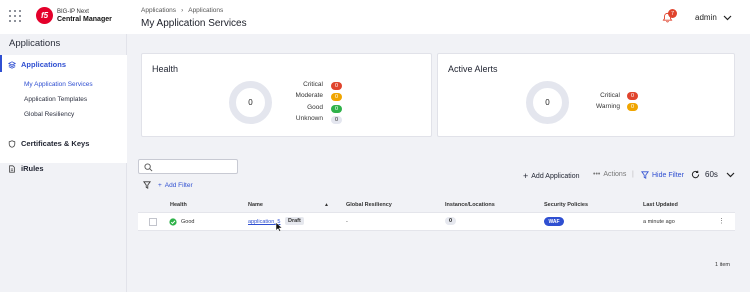 This screenshot has height=292, width=750. Describe the element at coordinates (148, 167) in the screenshot. I see `search-icon` at that location.